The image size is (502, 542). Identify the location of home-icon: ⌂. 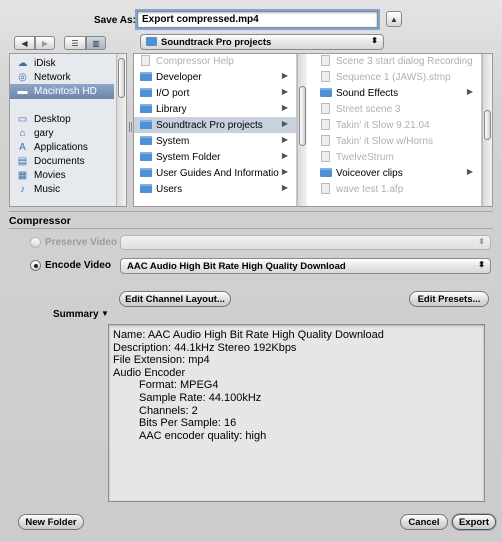
(22, 133).